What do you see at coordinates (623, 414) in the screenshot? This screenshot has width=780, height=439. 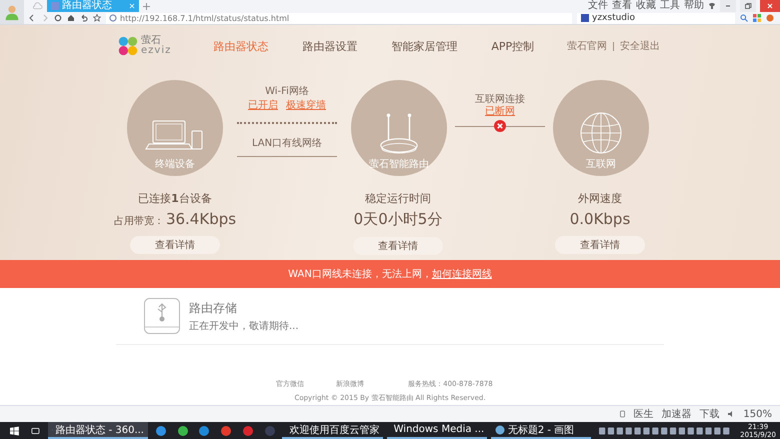 I see `phone-icon` at bounding box center [623, 414].